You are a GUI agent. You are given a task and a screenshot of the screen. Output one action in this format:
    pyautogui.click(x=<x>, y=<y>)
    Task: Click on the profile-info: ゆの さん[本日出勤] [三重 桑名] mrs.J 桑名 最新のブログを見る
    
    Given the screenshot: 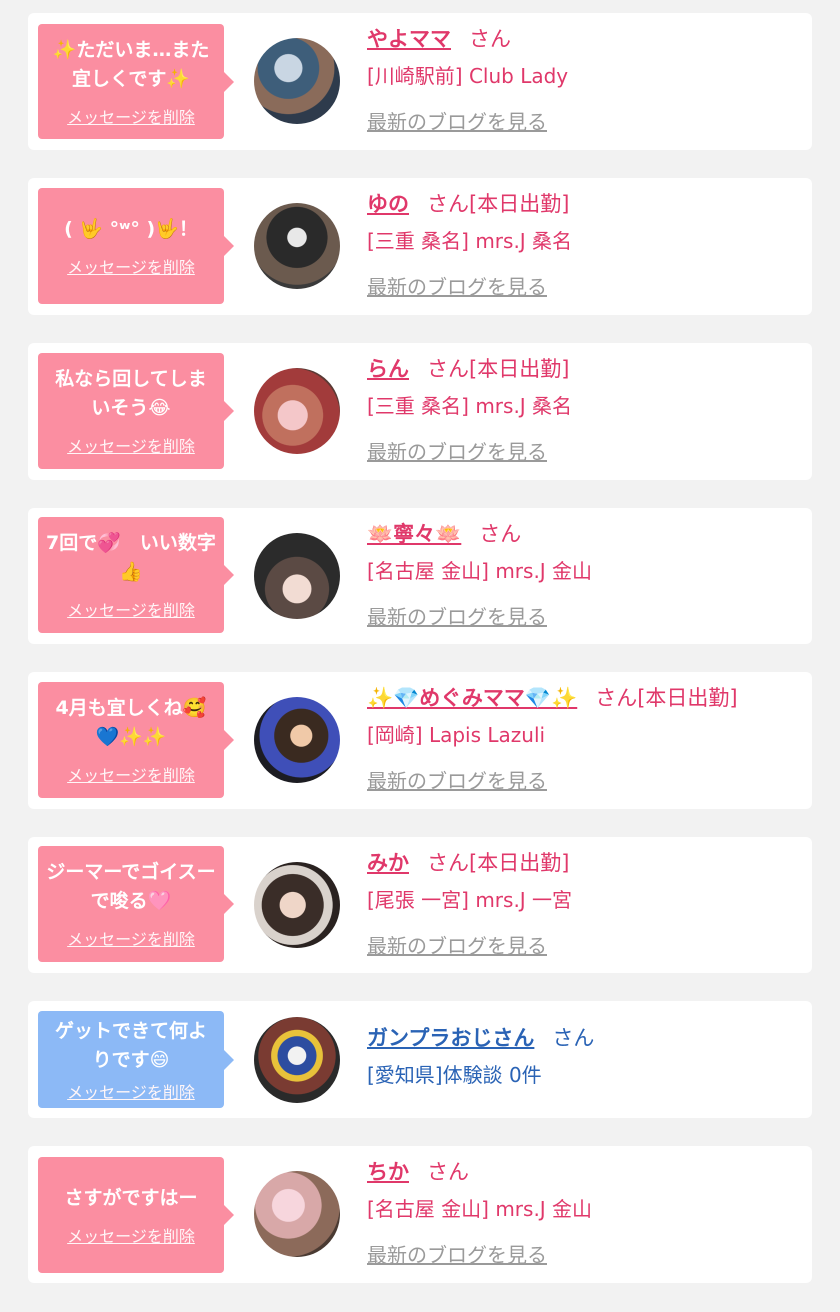 What is the action you would take?
    pyautogui.click(x=584, y=245)
    